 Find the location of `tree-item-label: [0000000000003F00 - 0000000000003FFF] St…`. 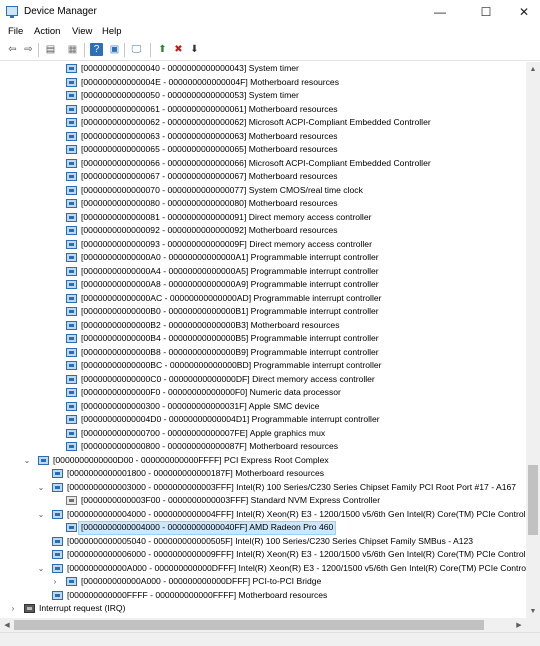

tree-item-label: [0000000000003F00 - 0000000000003FFF] St… is located at coordinates (231, 500).